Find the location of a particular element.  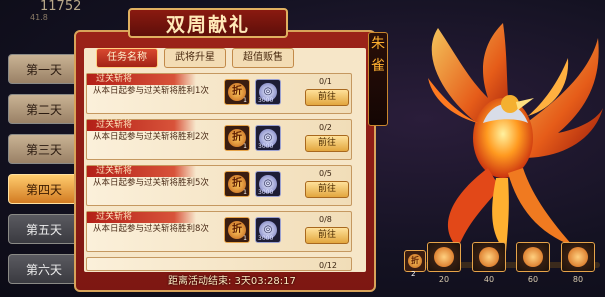

gold-sub: 41.8 is located at coordinates (39, 17).